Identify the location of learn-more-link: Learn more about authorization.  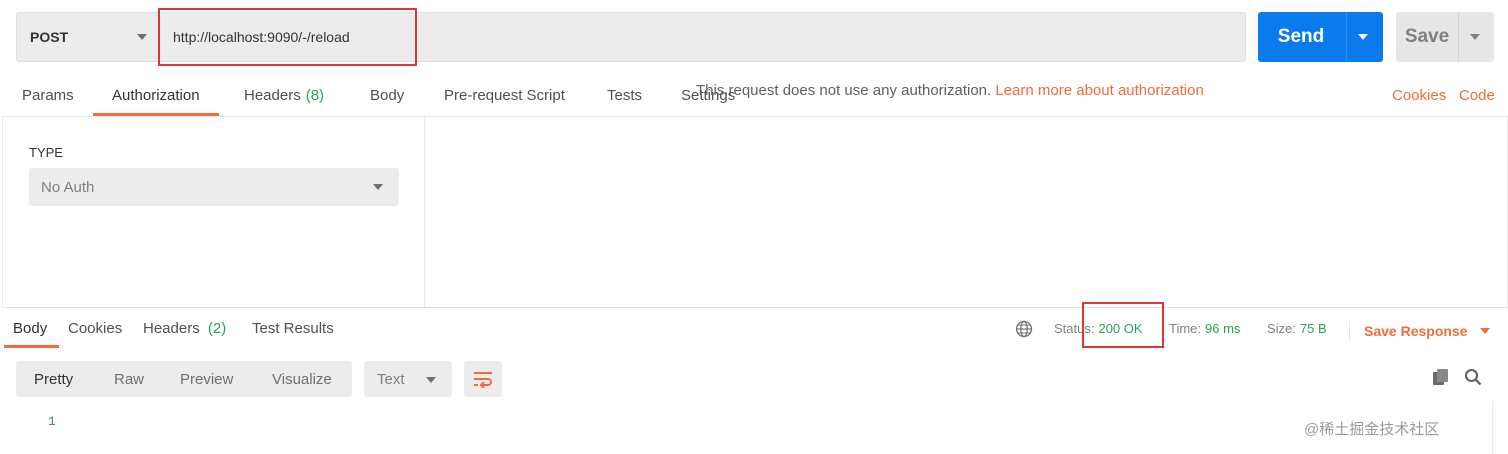
(1099, 90).